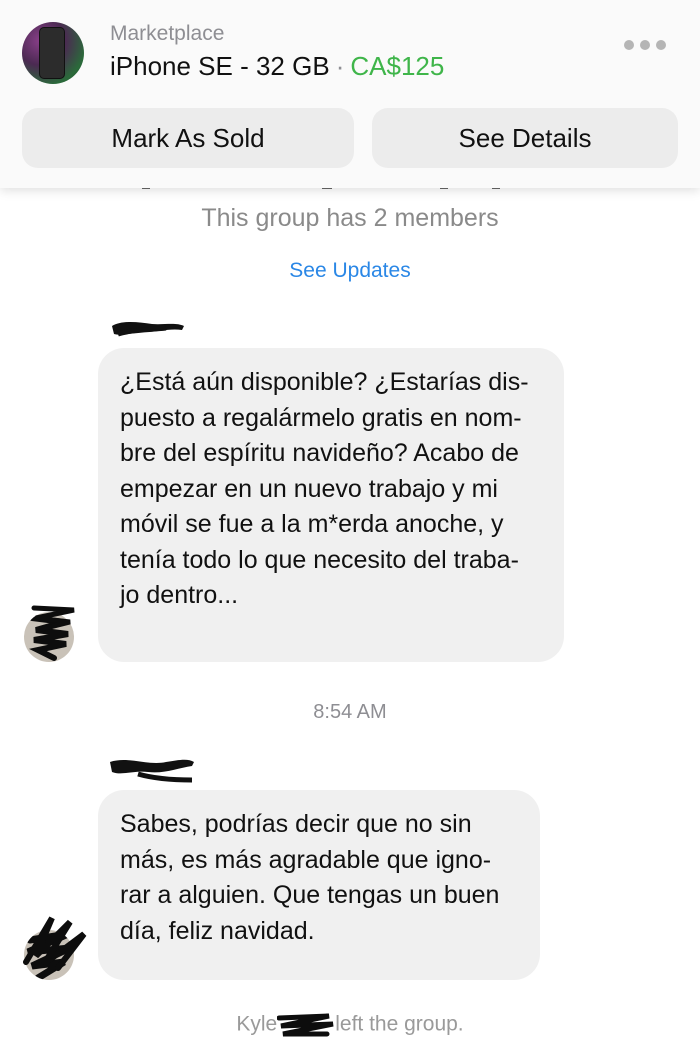  What do you see at coordinates (350, 271) in the screenshot?
I see `see-updates-link: See Updates` at bounding box center [350, 271].